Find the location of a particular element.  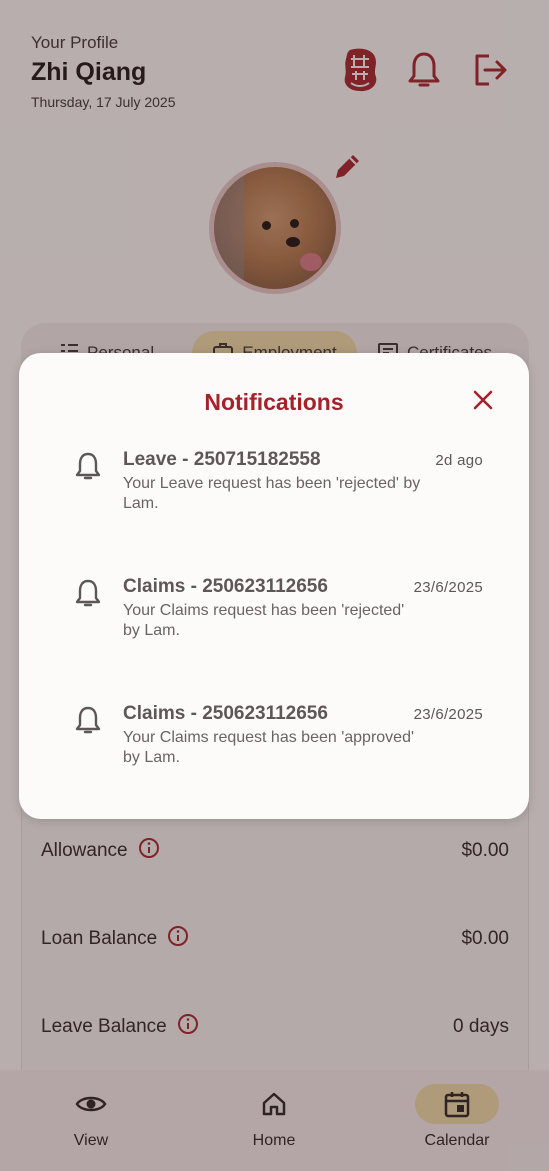

notification-title: Leave - 250715182558 is located at coordinates (222, 459).